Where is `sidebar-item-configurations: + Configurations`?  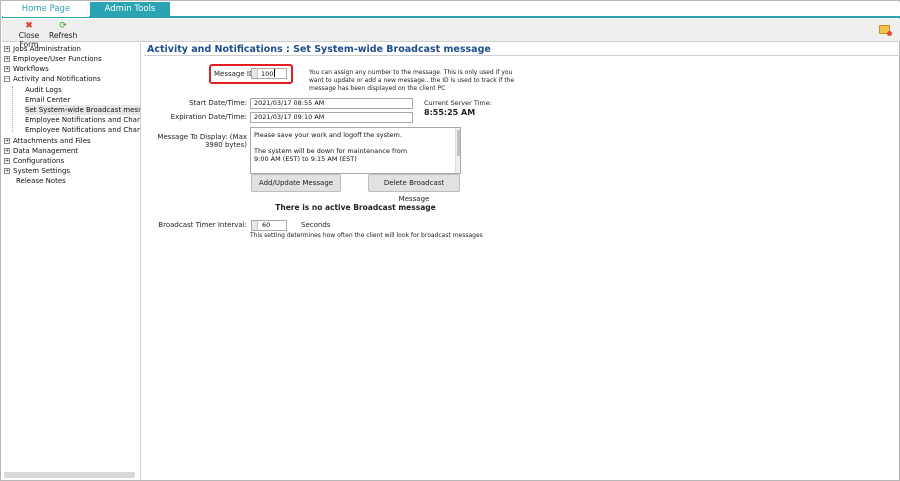
sidebar-item-configurations: + Configurations is located at coordinates (34, 161).